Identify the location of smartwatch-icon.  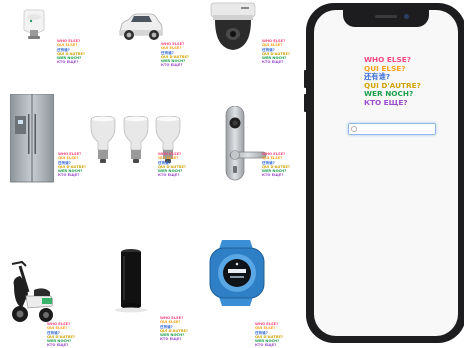
(237, 273).